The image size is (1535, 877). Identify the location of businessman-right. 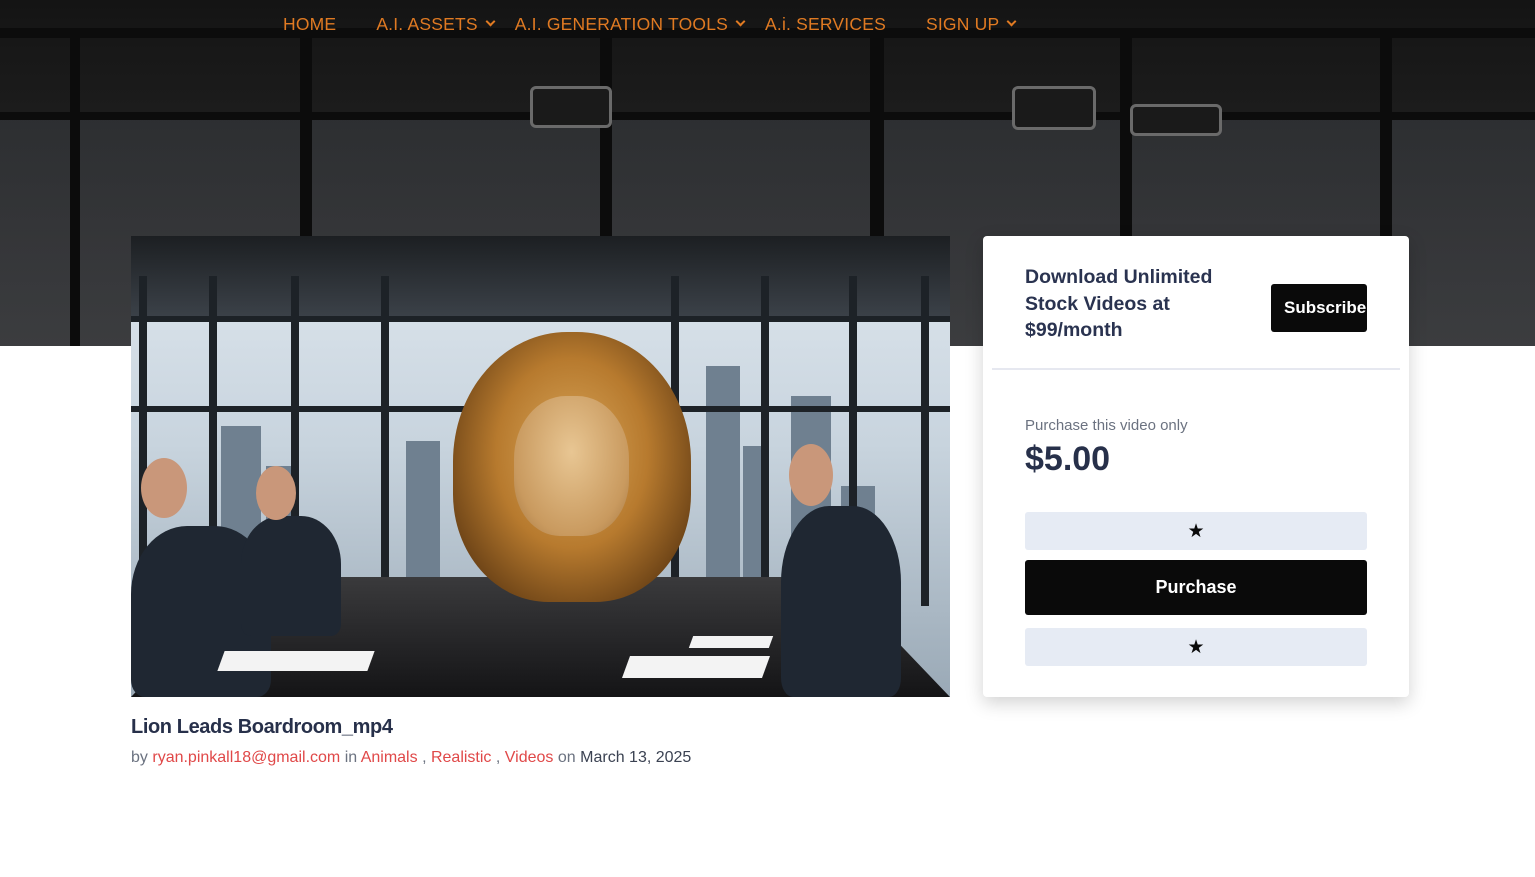
(841, 601).